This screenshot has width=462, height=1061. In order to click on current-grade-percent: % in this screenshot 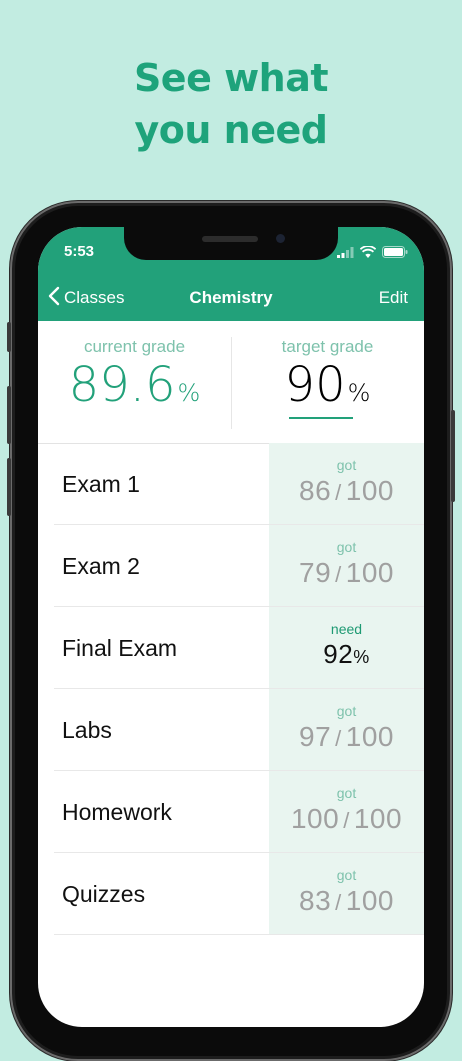, I will do `click(189, 393)`.